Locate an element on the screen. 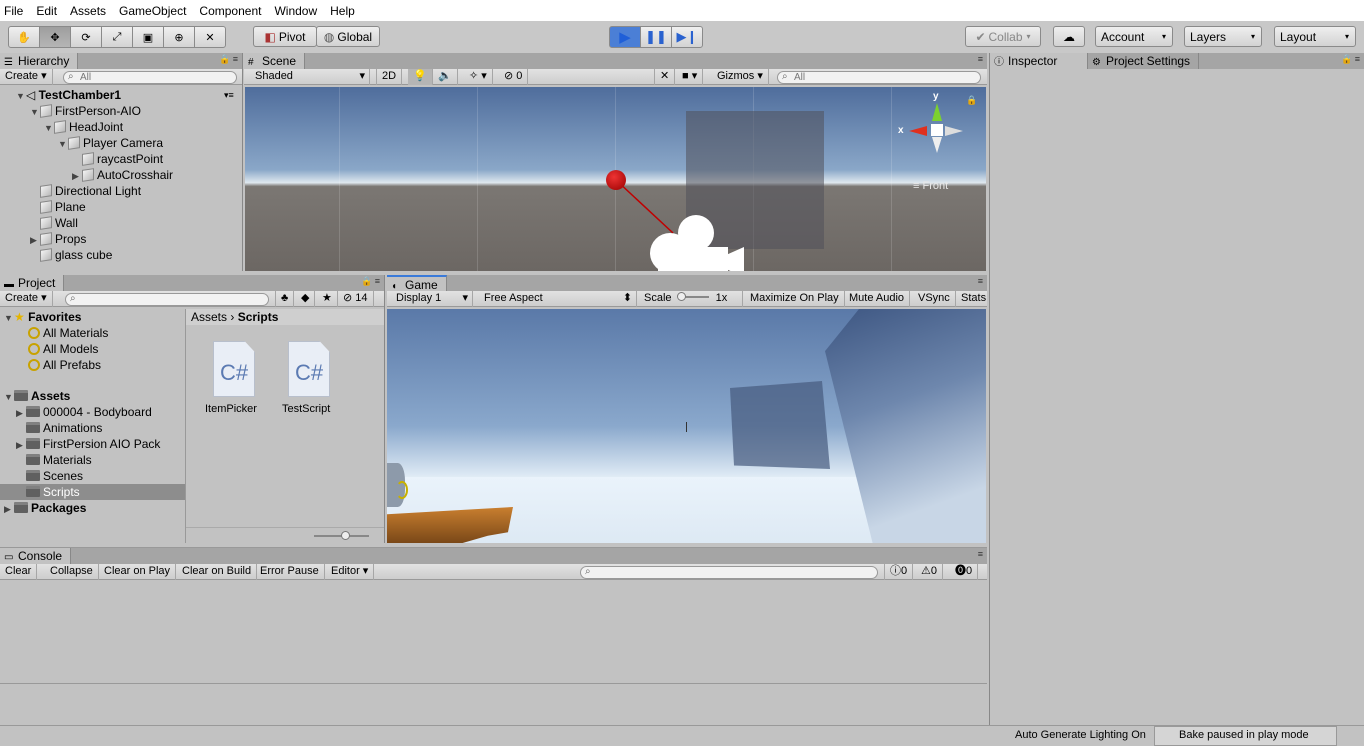 Image resolution: width=1364 pixels, height=746 pixels. editor-dropdown: Editor ▾ is located at coordinates (350, 572).